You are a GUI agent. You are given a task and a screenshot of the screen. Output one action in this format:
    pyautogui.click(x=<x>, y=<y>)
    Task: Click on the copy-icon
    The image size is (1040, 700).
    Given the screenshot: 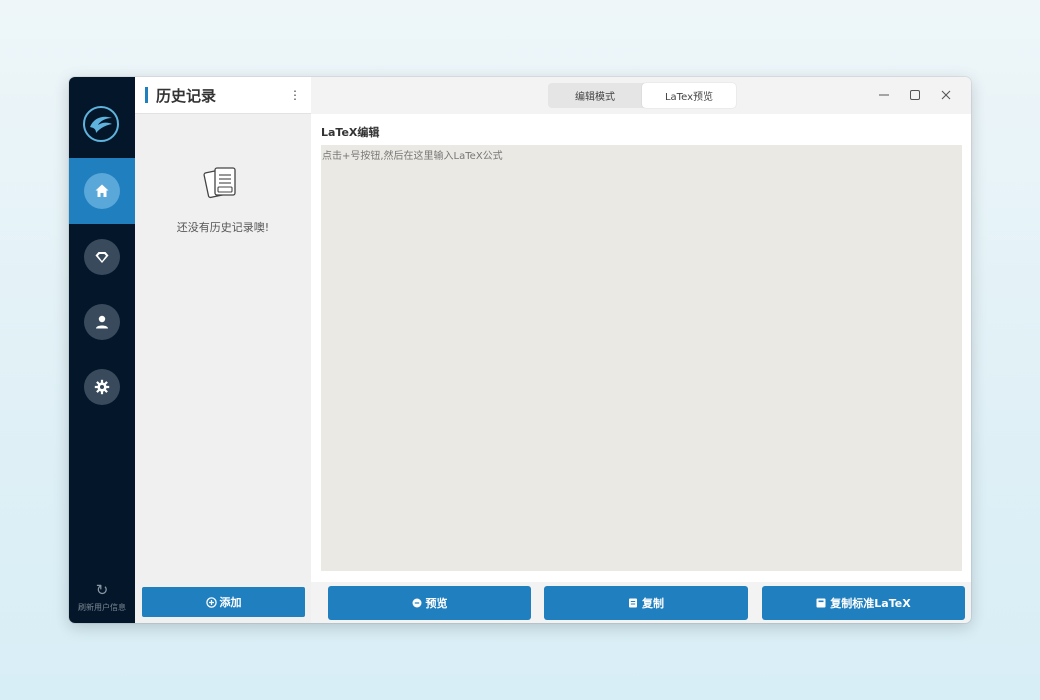 What is the action you would take?
    pyautogui.click(x=633, y=603)
    